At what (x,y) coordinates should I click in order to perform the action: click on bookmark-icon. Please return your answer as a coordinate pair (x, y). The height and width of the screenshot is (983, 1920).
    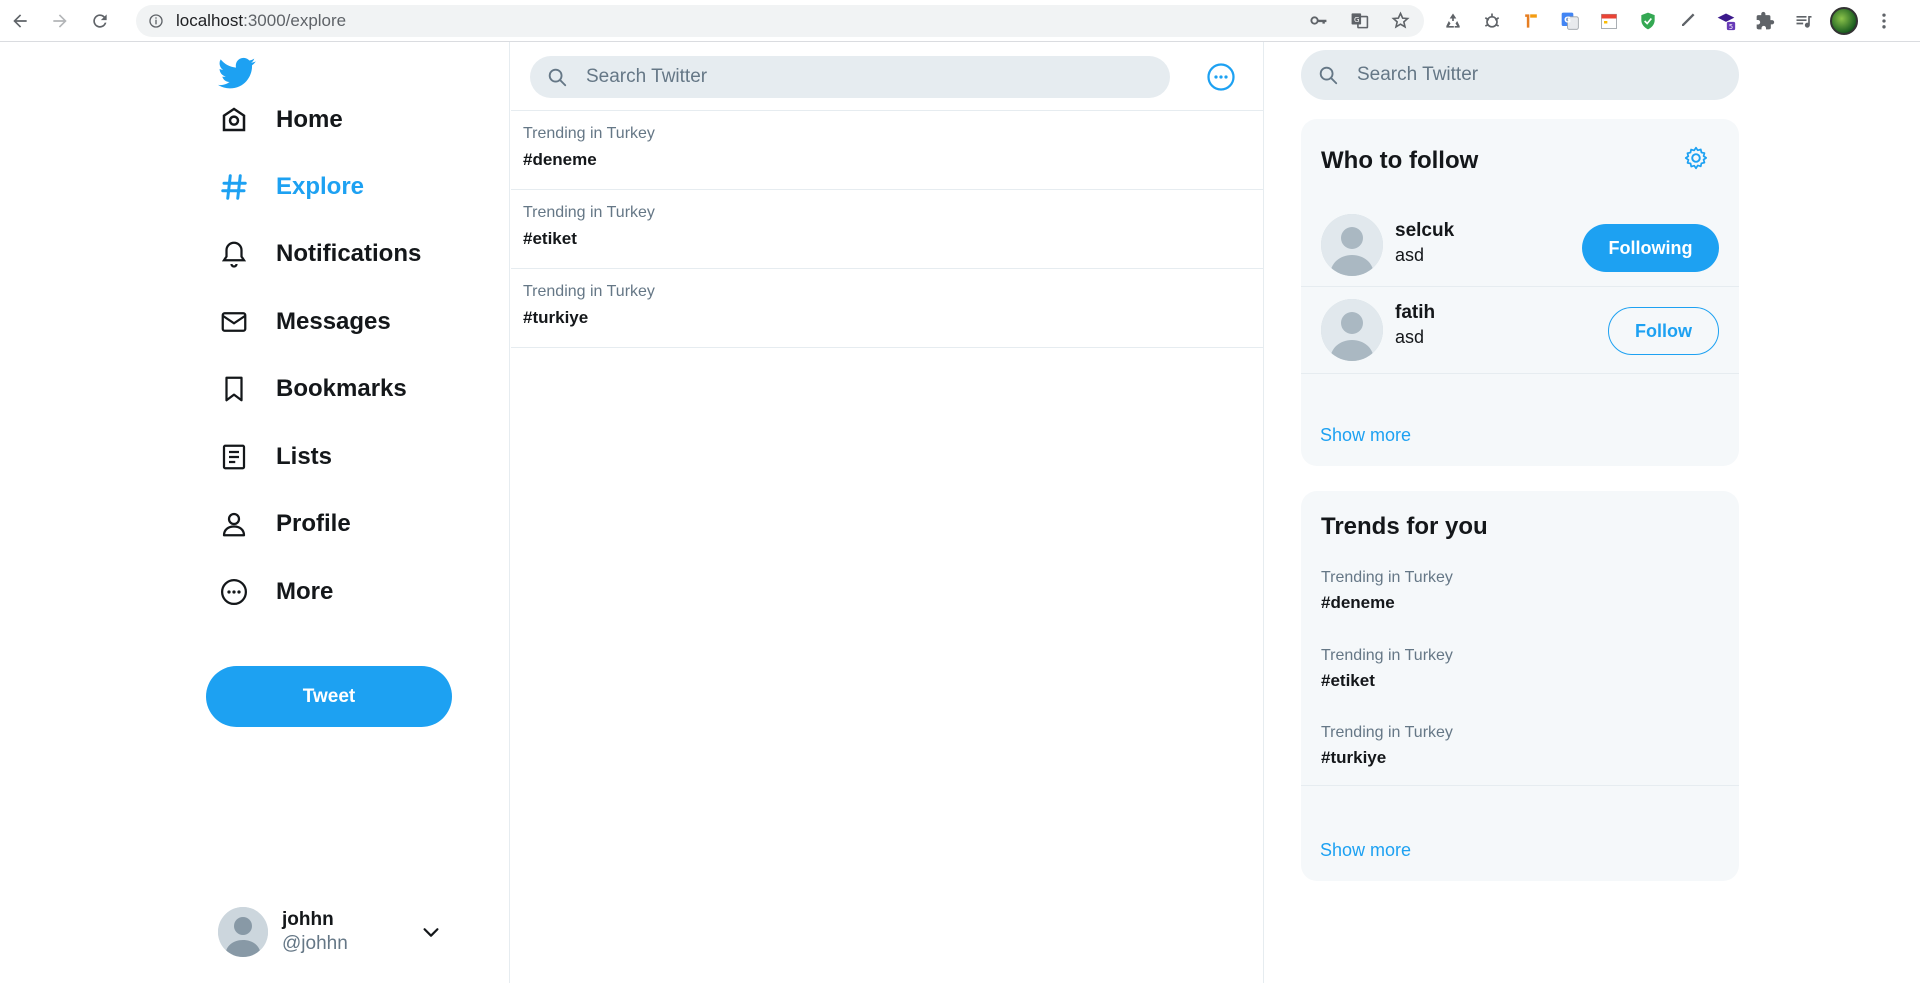
    Looking at the image, I should click on (234, 389).